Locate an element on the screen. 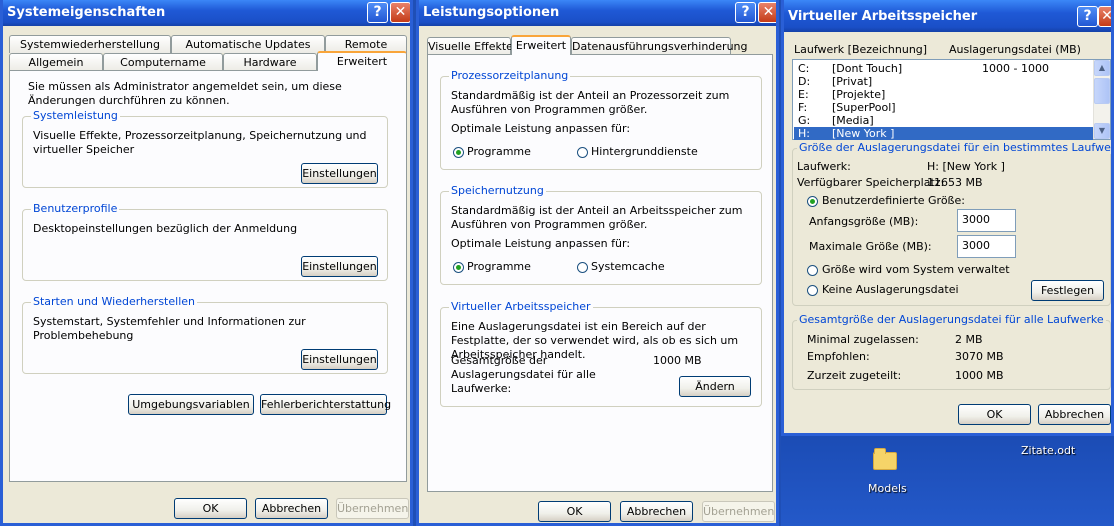  tab-automatische-updates: Automatische Updates is located at coordinates (248, 44).